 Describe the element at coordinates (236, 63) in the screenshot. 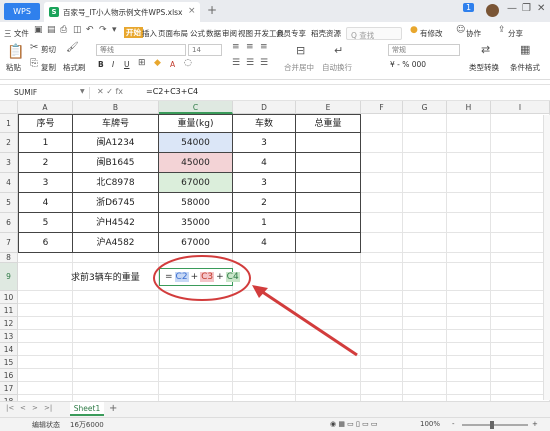

I see `align-left-icon: ☰` at that location.